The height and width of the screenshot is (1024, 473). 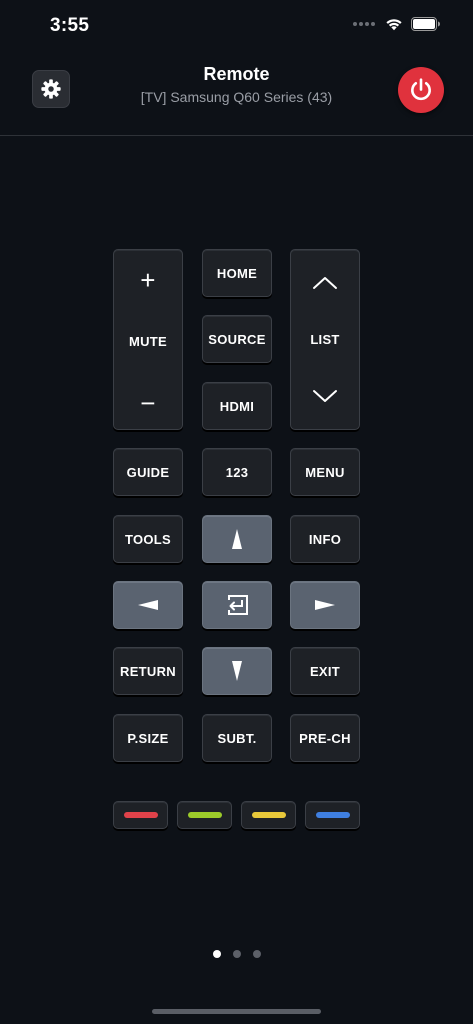 I want to click on channel-up-icon, so click(x=325, y=283).